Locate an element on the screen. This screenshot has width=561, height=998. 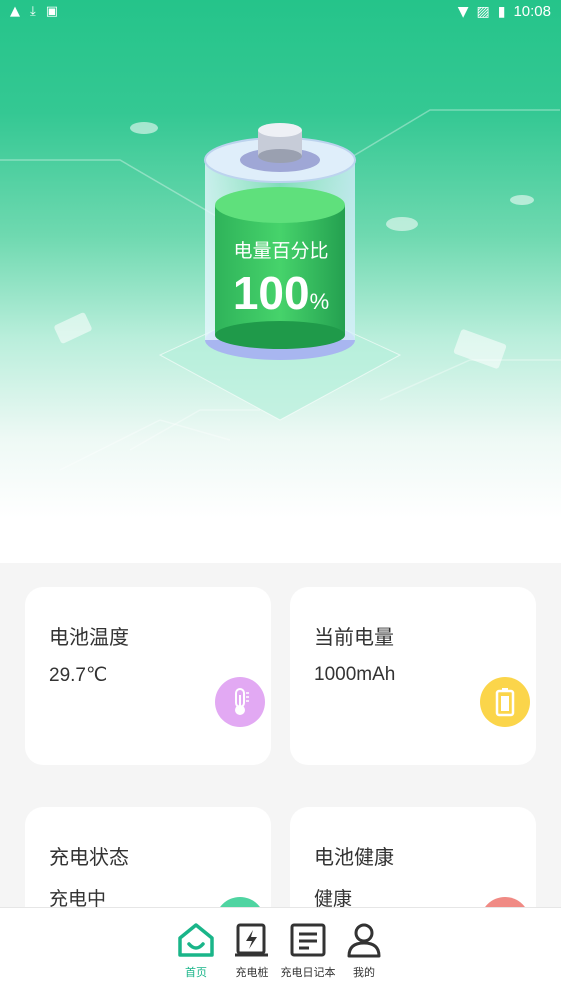
warning-icon: ▲ is located at coordinates (15, 11).